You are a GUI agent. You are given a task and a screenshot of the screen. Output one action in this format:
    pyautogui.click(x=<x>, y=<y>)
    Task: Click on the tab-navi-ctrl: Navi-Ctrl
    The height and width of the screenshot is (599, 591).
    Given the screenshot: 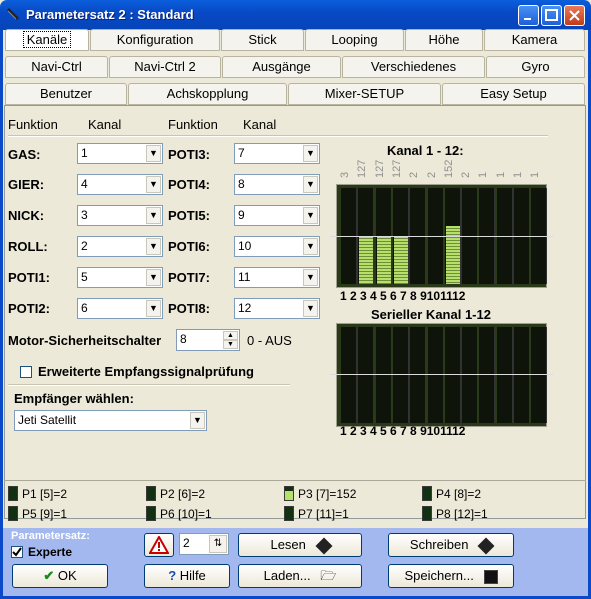 What is the action you would take?
    pyautogui.click(x=56, y=67)
    